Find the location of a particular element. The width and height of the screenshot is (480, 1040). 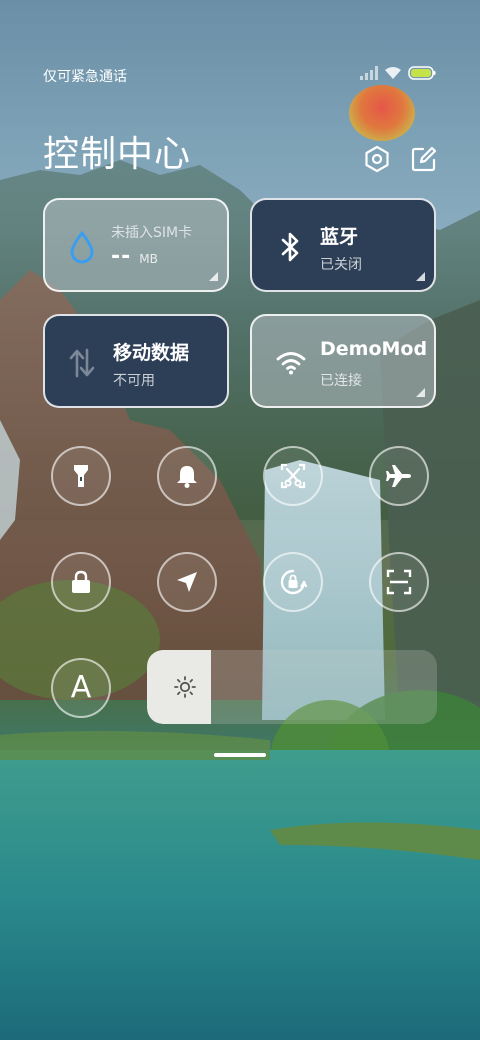

sun-decoration is located at coordinates (382, 113).